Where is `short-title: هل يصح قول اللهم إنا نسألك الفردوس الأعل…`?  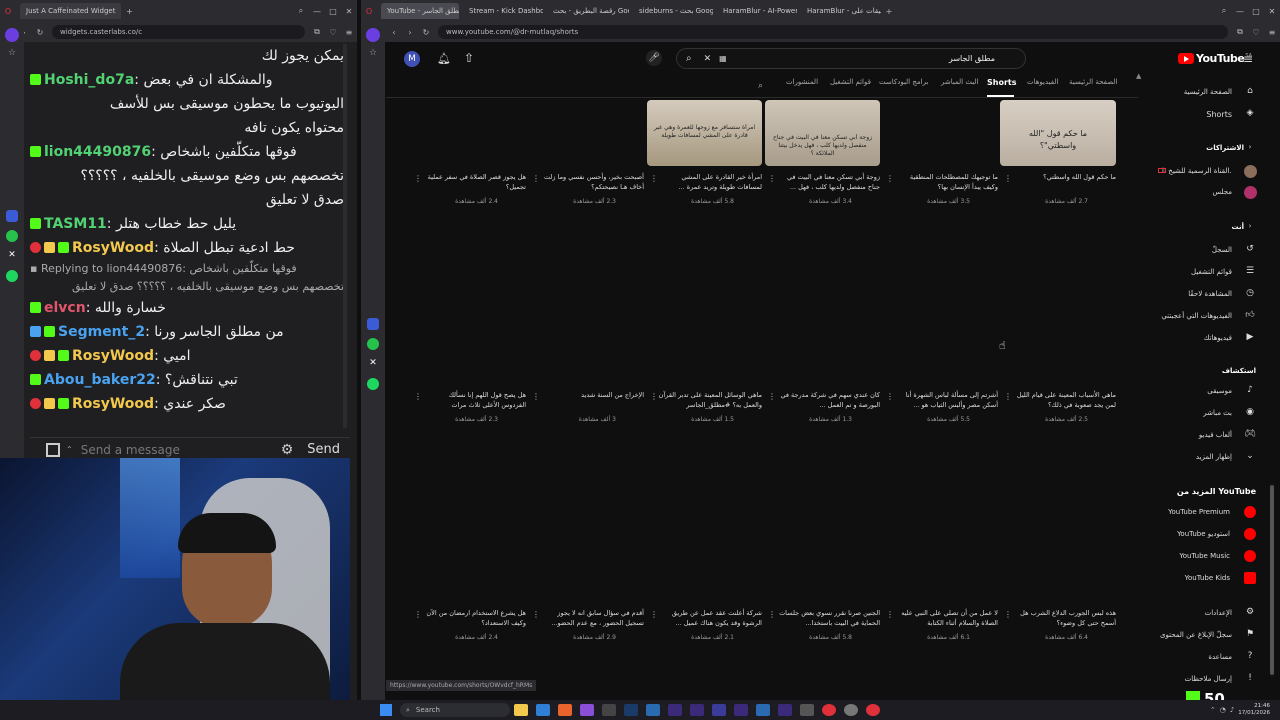 short-title: هل يصح قول اللهم إنا نسألك الفردوس الأعل… is located at coordinates (474, 400).